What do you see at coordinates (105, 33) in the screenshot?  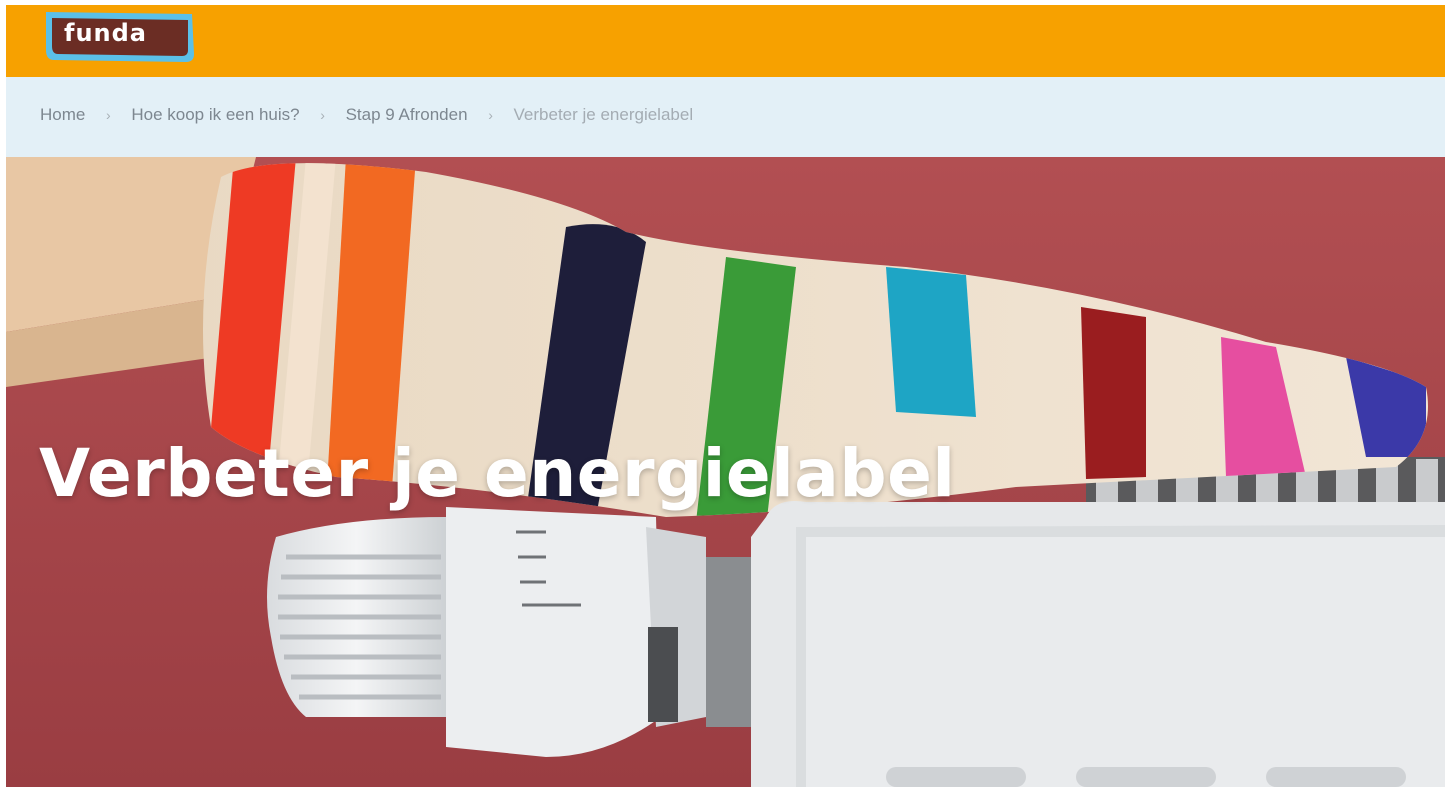 I see `logo-text: funda` at bounding box center [105, 33].